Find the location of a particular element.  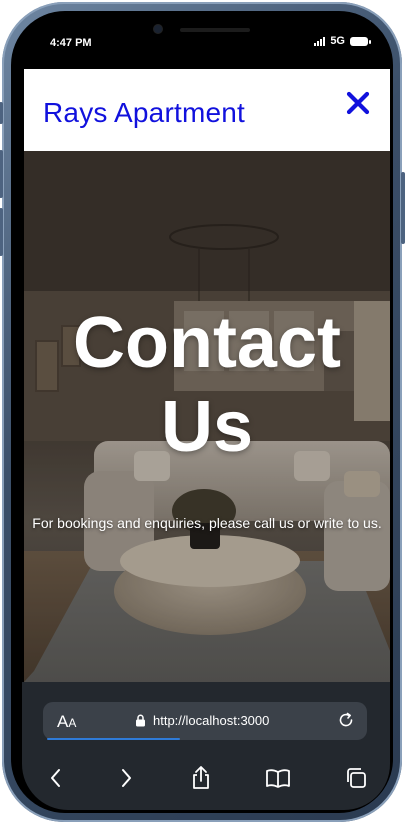

bookmarks-button is located at coordinates (278, 778).